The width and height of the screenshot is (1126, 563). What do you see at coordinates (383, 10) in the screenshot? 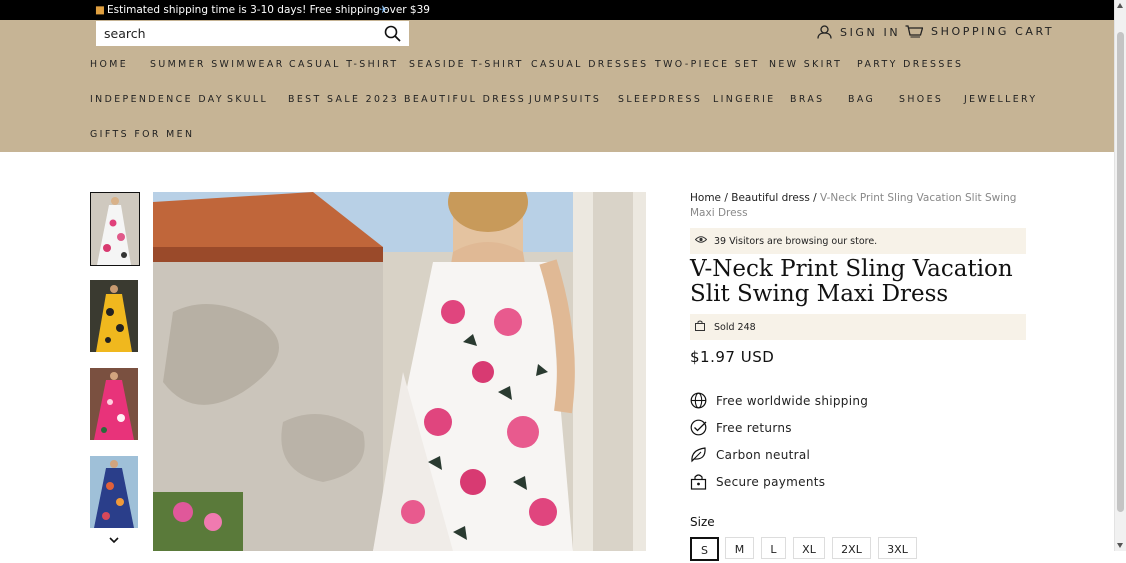
I see `airplane-icon: ✈` at bounding box center [383, 10].